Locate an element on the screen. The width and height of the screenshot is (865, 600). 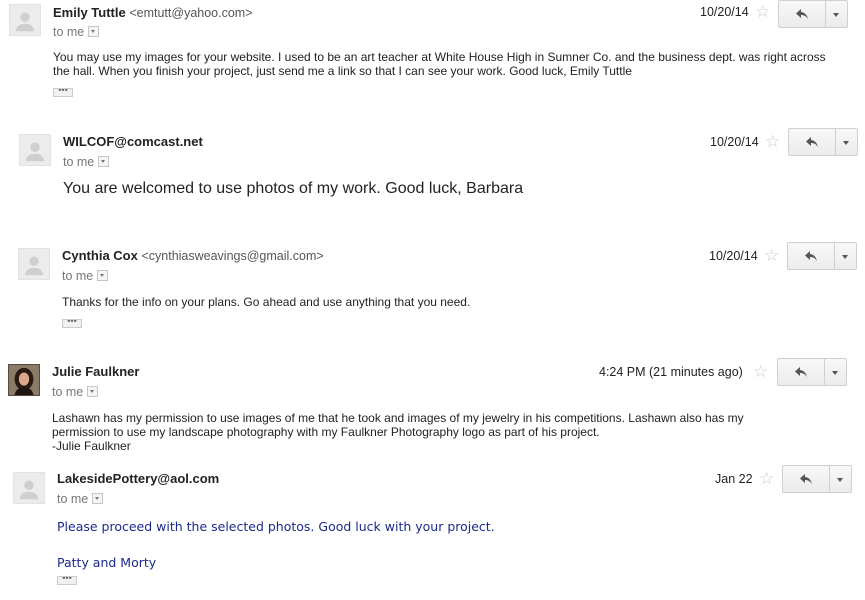
message-date: Jan 22 is located at coordinates (734, 479).